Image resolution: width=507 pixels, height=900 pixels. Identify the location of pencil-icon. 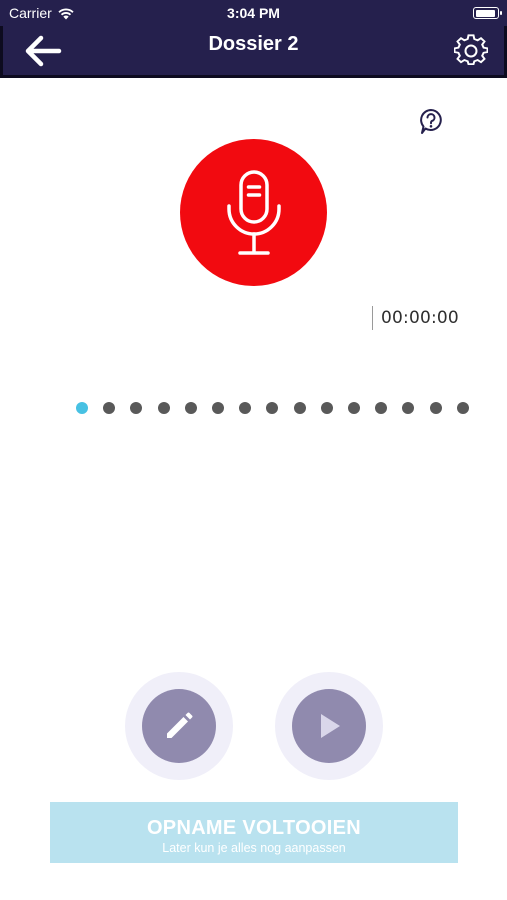
(180, 725).